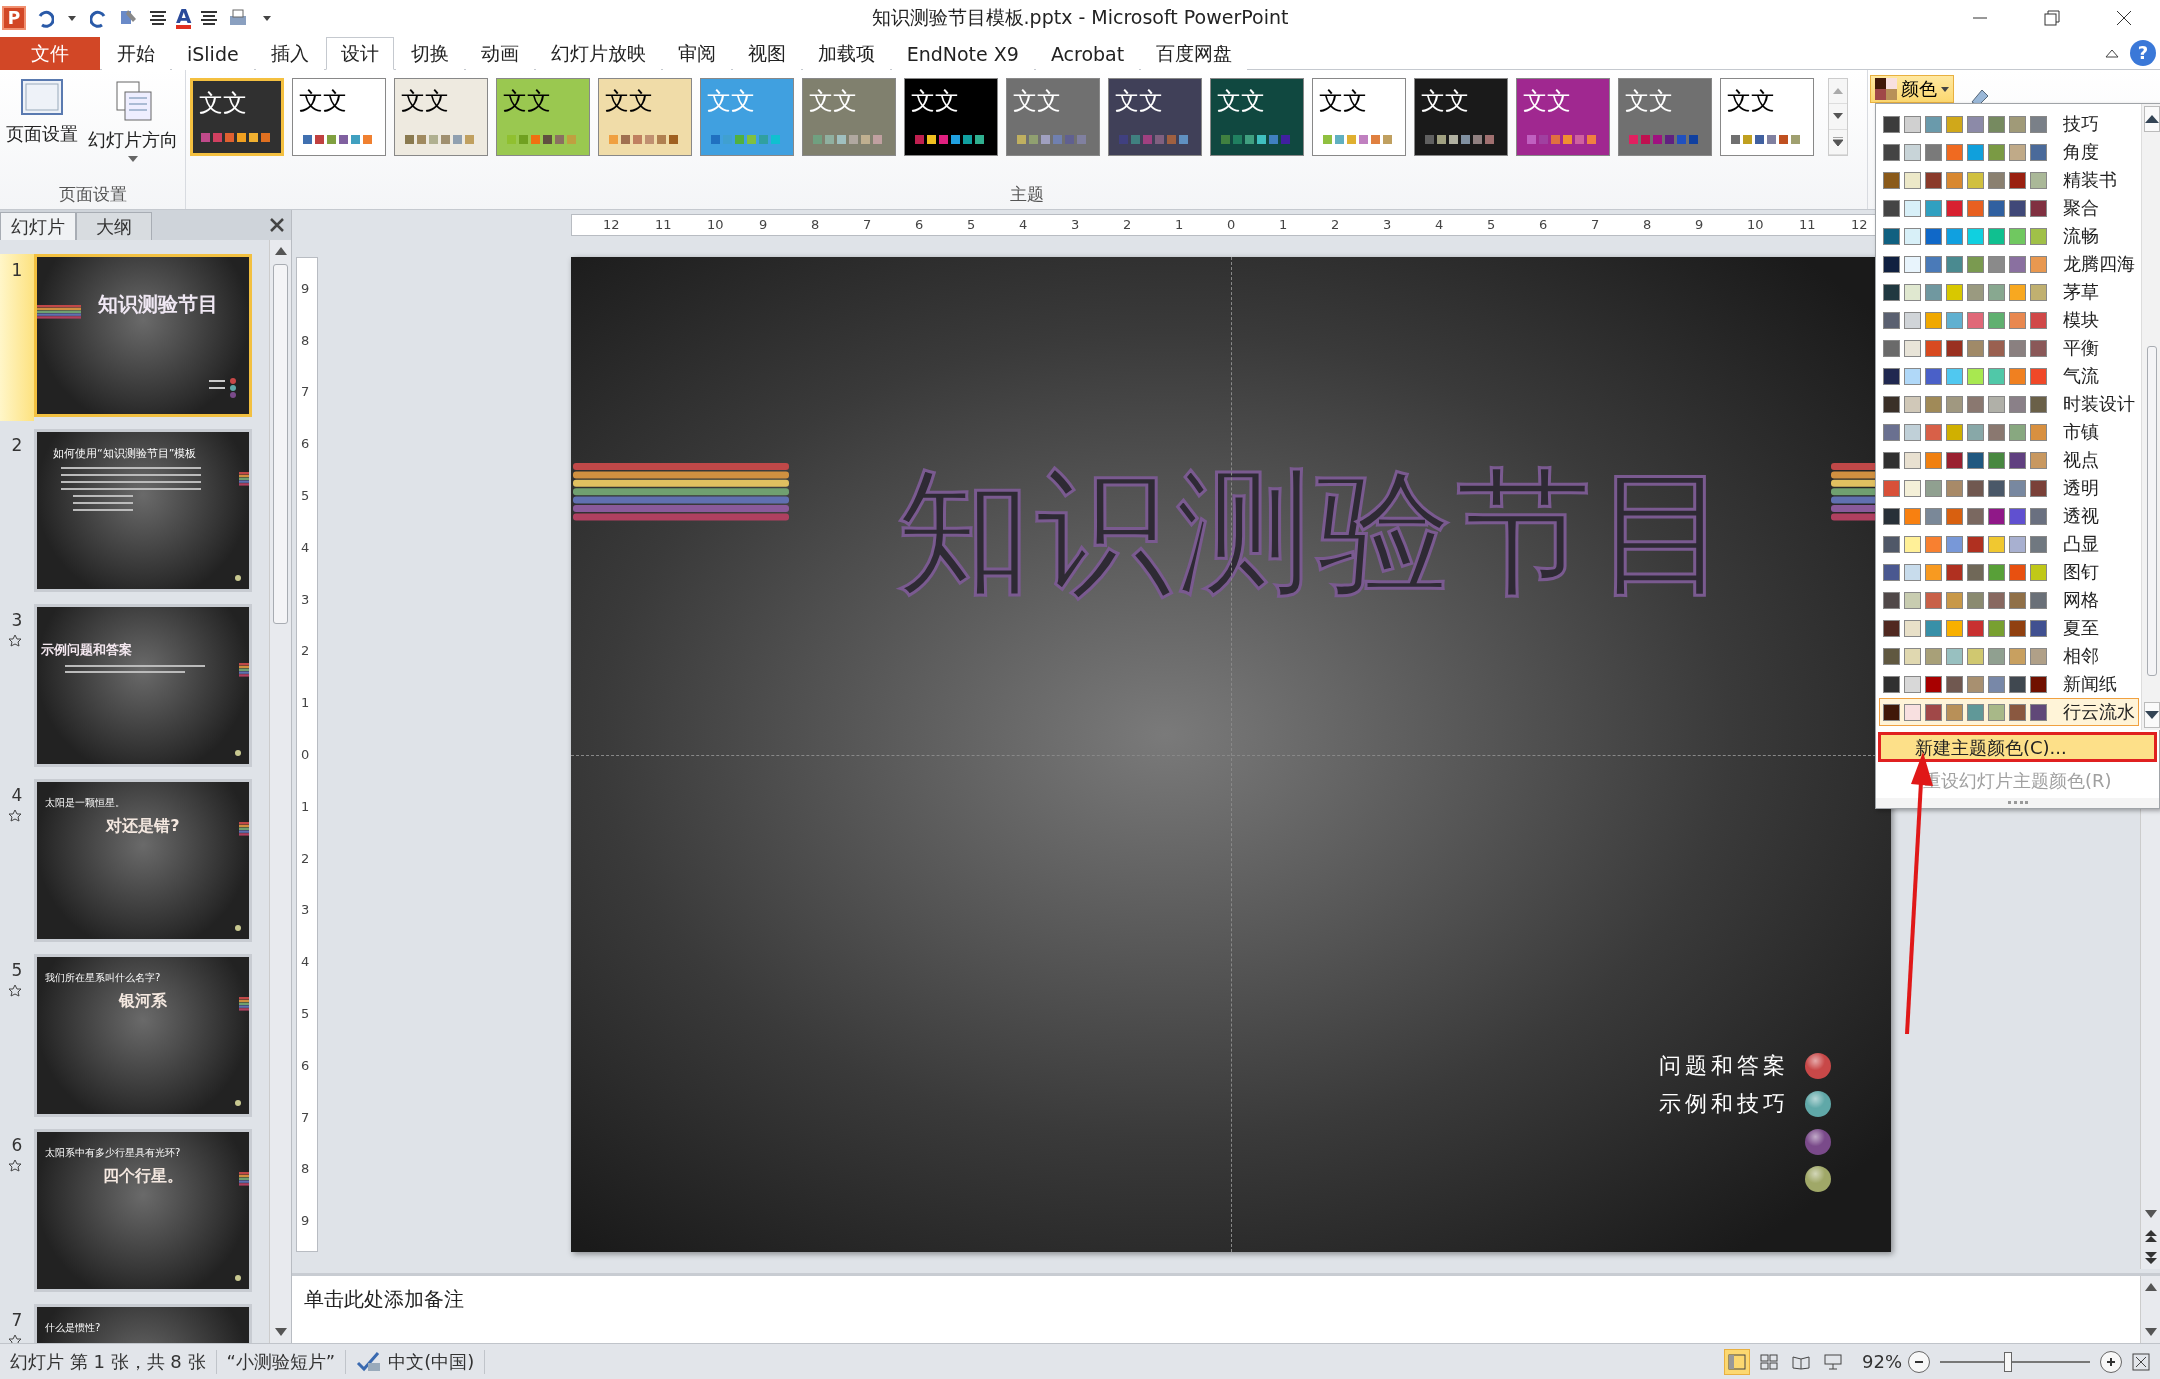 This screenshot has height=1379, width=2160. What do you see at coordinates (2009, 628) in the screenshot?
I see `color-scheme-item: 夏至` at bounding box center [2009, 628].